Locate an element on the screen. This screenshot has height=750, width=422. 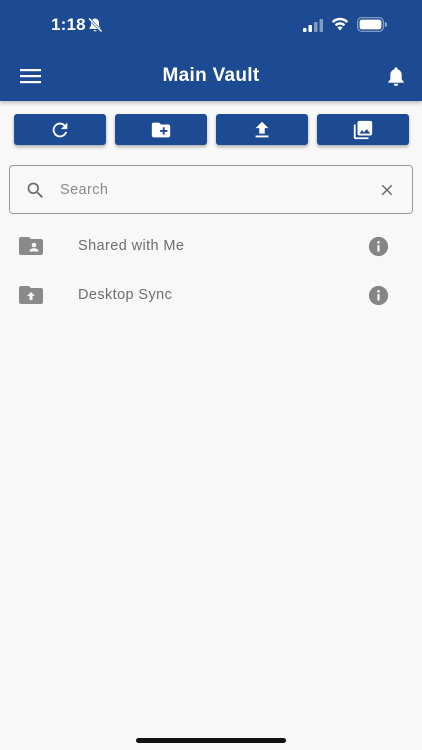
close-icon is located at coordinates (387, 190).